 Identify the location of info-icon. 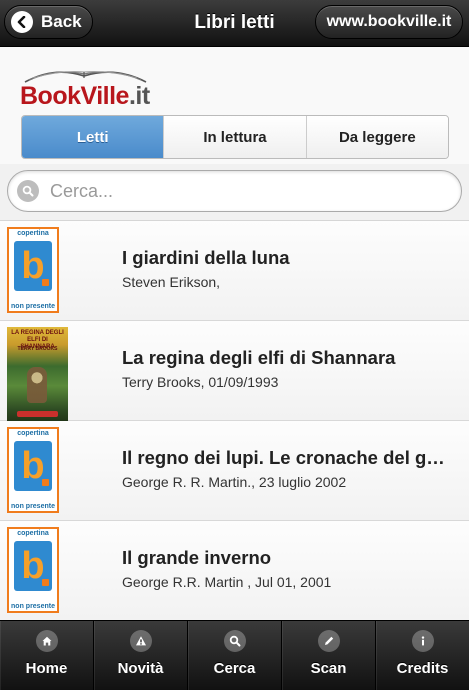
(422, 641).